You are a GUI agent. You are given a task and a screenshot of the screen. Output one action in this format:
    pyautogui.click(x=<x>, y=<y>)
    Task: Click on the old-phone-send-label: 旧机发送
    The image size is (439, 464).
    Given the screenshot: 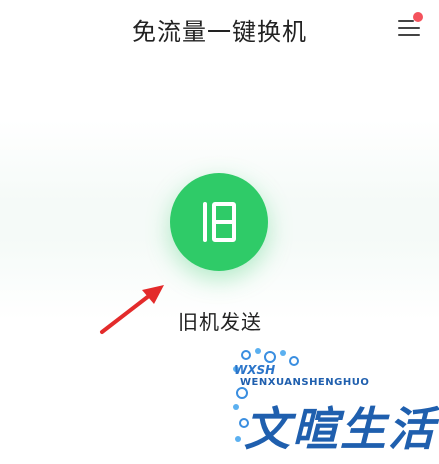 What is the action you would take?
    pyautogui.click(x=220, y=320)
    